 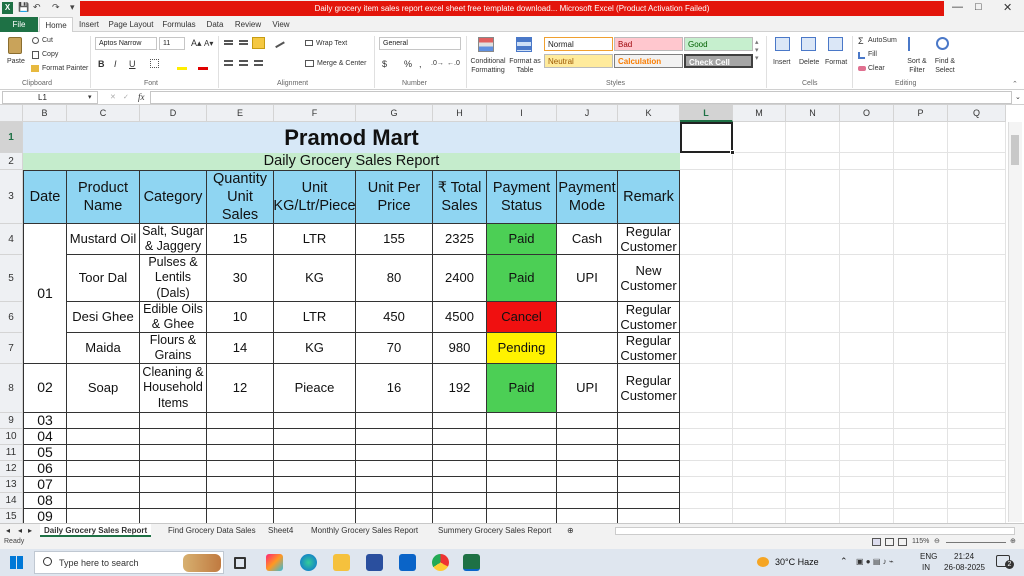 What do you see at coordinates (315, 239) in the screenshot?
I see `cell-unit: LTR` at bounding box center [315, 239].